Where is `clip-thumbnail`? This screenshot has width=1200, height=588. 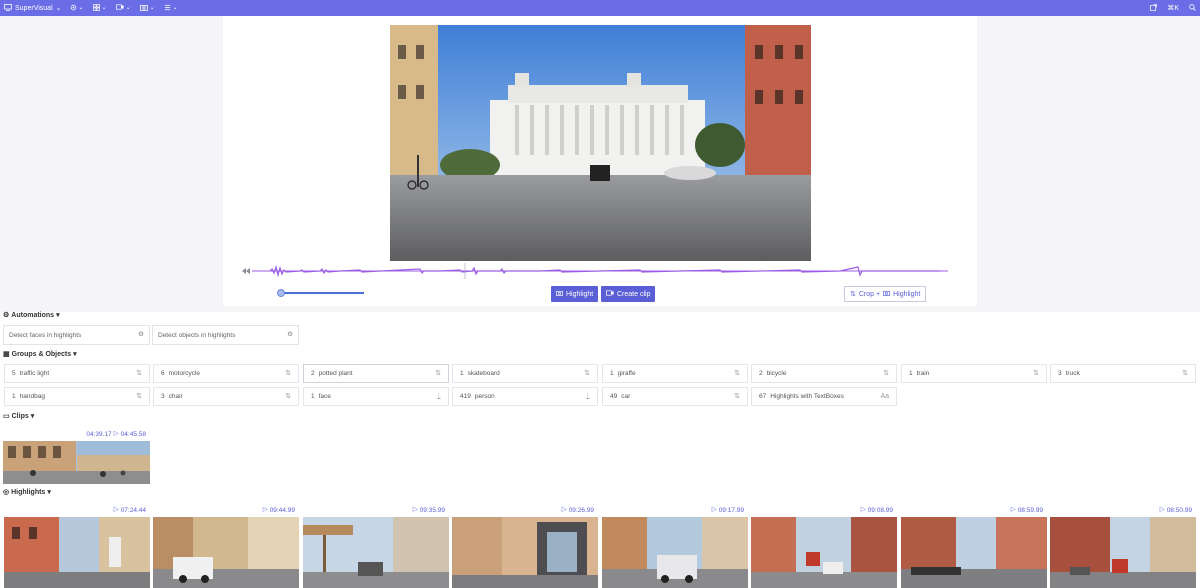 clip-thumbnail is located at coordinates (76, 462).